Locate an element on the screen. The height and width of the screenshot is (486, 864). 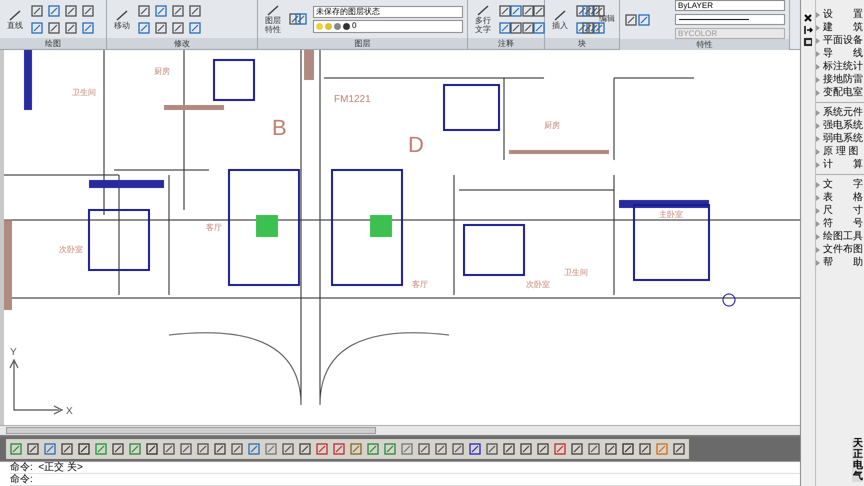
sidebar-menu-item: 平面设备 is located at coordinates (840, 40).